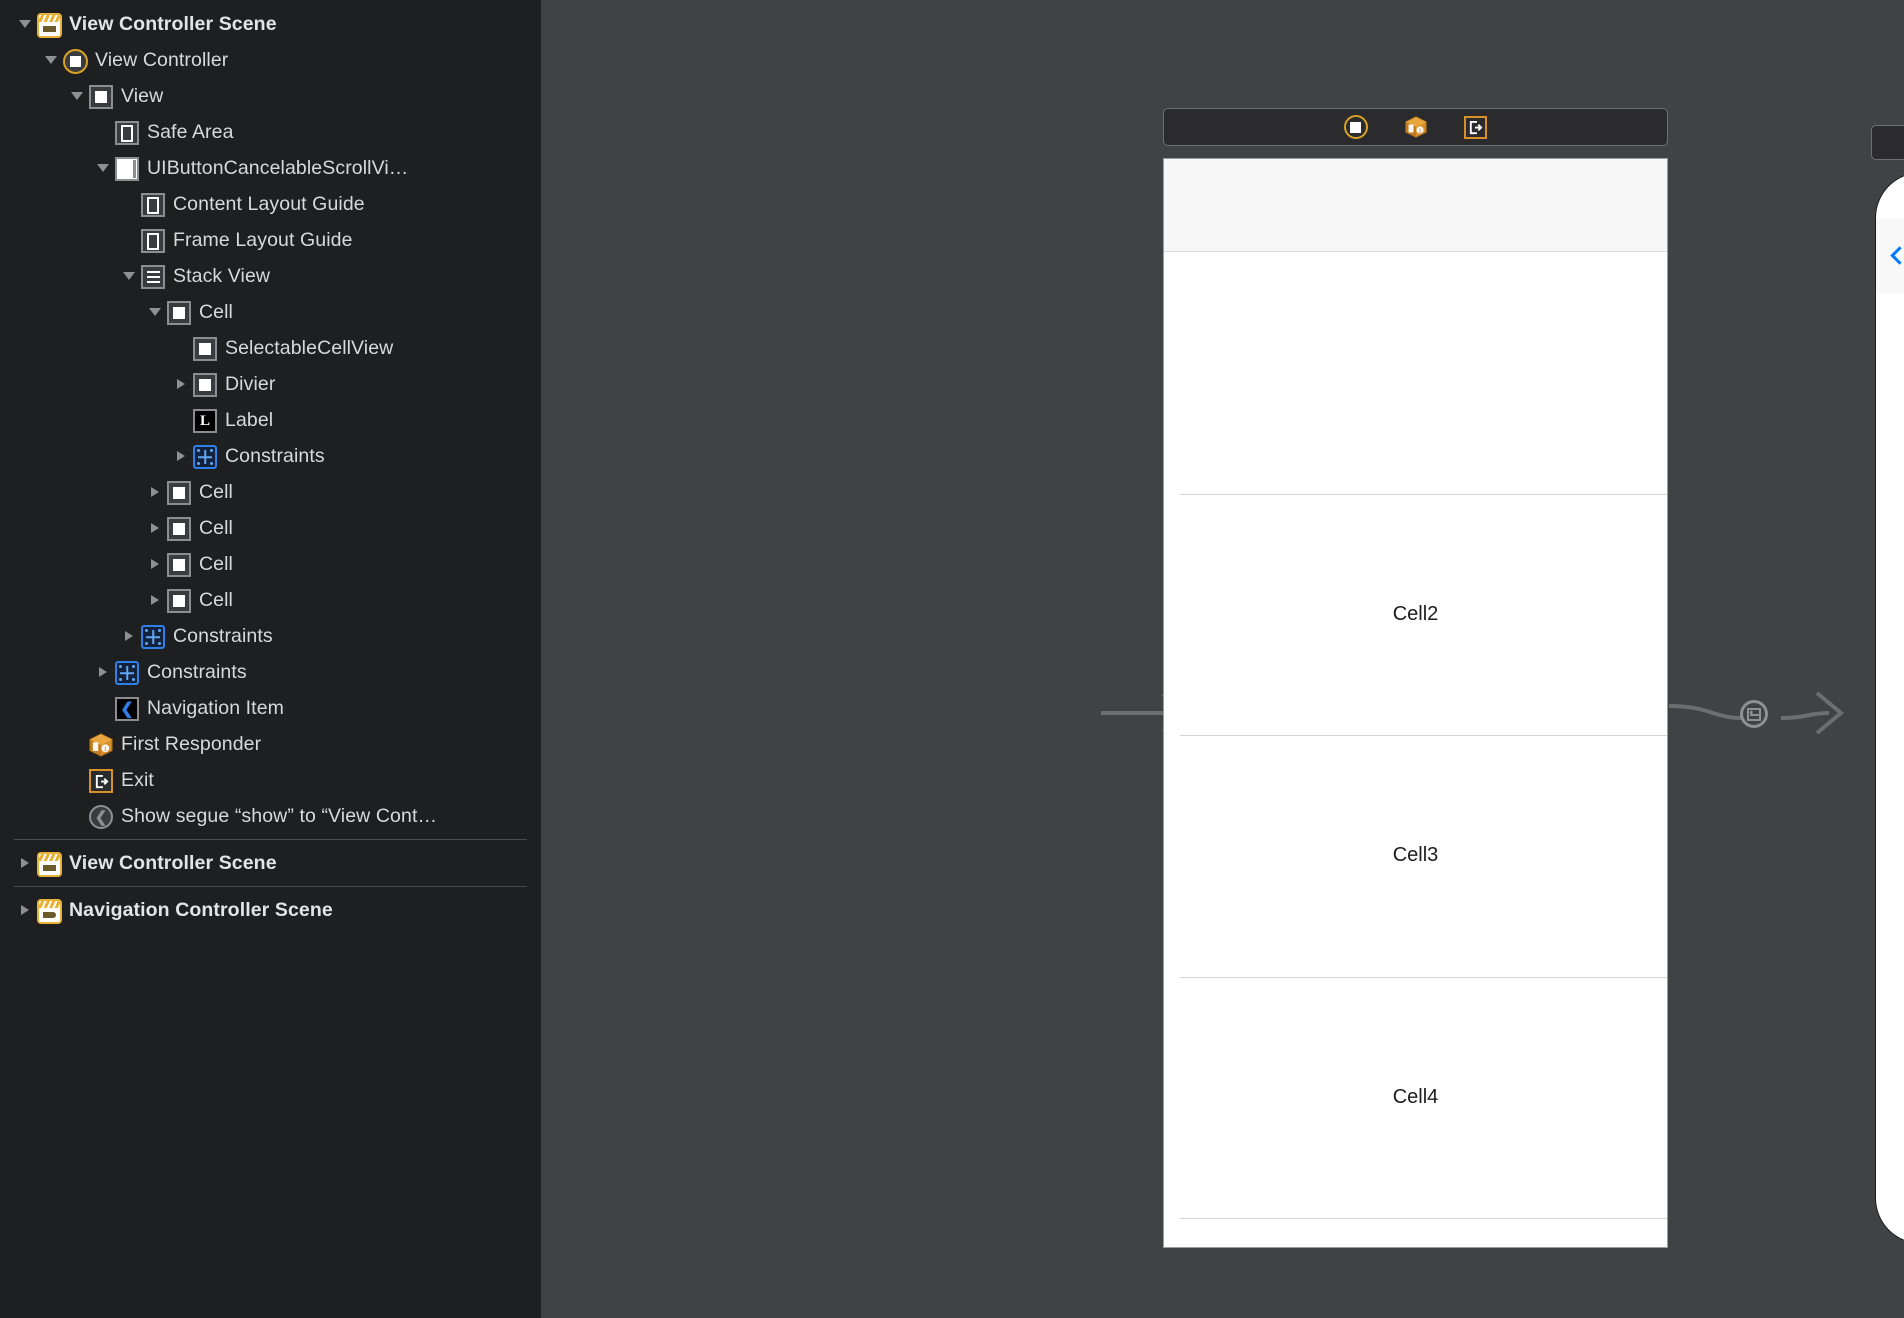 The image size is (1904, 1318). Describe the element at coordinates (270, 132) in the screenshot. I see `outline-row: Safe Area` at that location.